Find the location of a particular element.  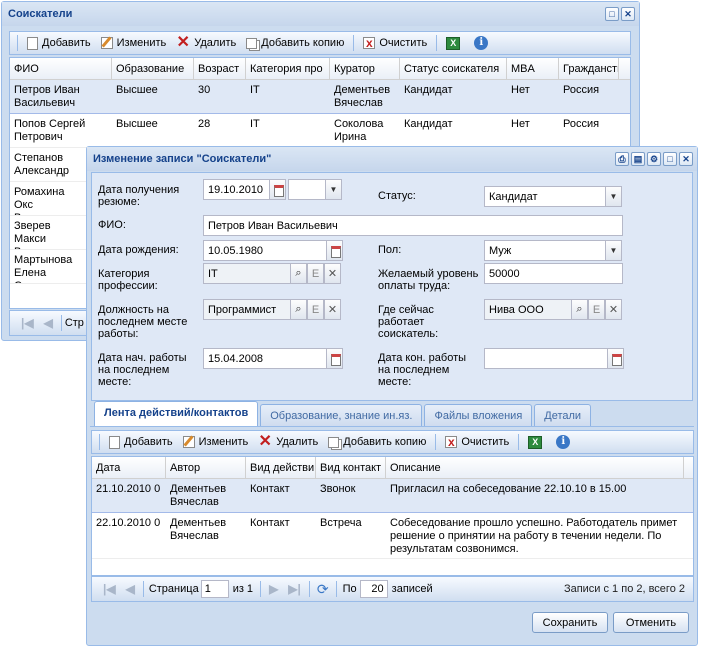

column-header: Статус соискателя is located at coordinates (453, 68).